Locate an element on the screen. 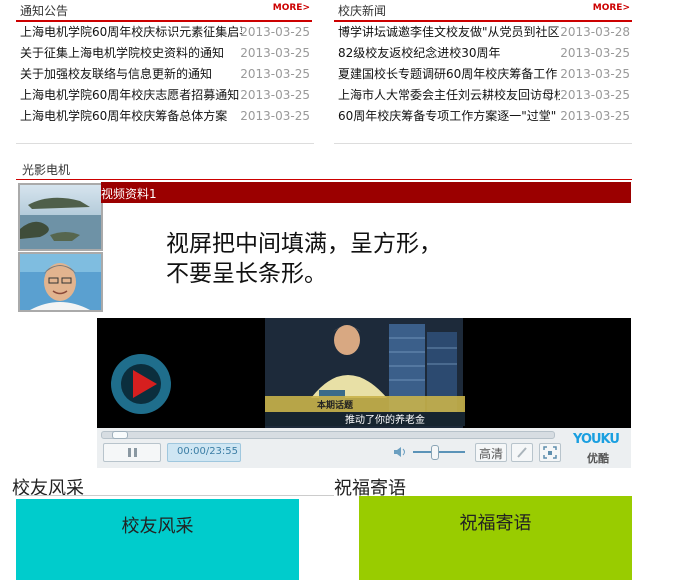 The height and width of the screenshot is (580, 680). list-item: 82级校友返校纪念进校30周年 2013-03-25 is located at coordinates (482, 53).